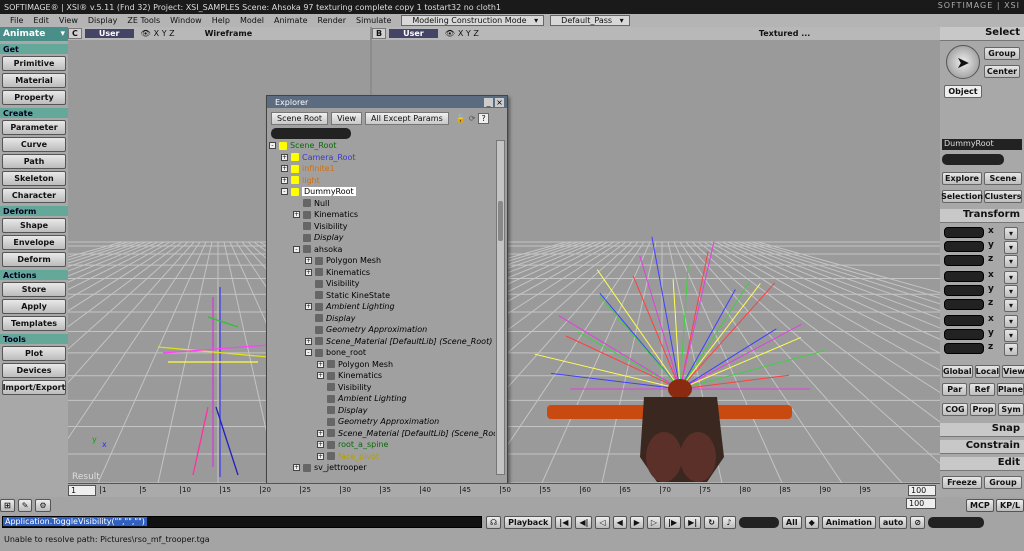 The width and height of the screenshot is (1024, 551). Describe the element at coordinates (300, 118) in the screenshot. I see `scope-button: Scene Root` at that location.